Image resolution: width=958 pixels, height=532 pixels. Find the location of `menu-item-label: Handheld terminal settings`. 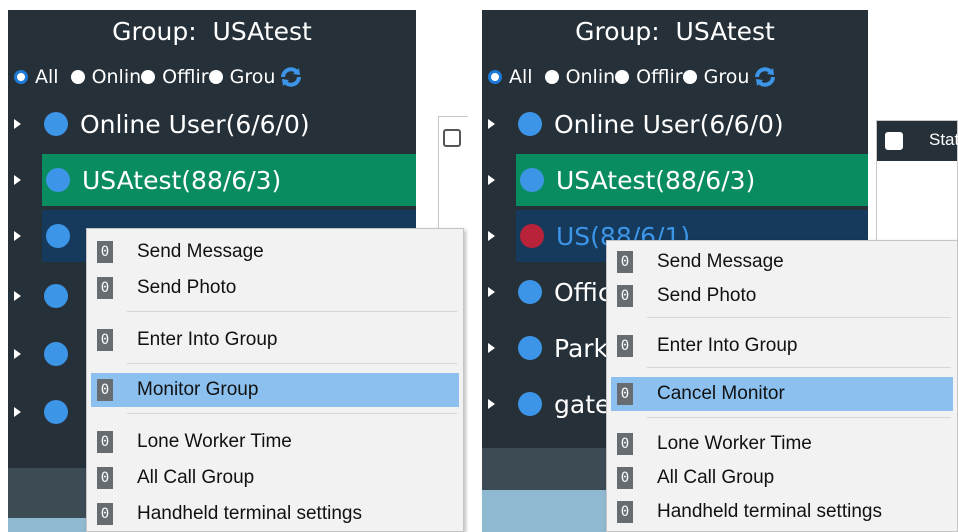

menu-item-label: Handheld terminal settings is located at coordinates (249, 513).